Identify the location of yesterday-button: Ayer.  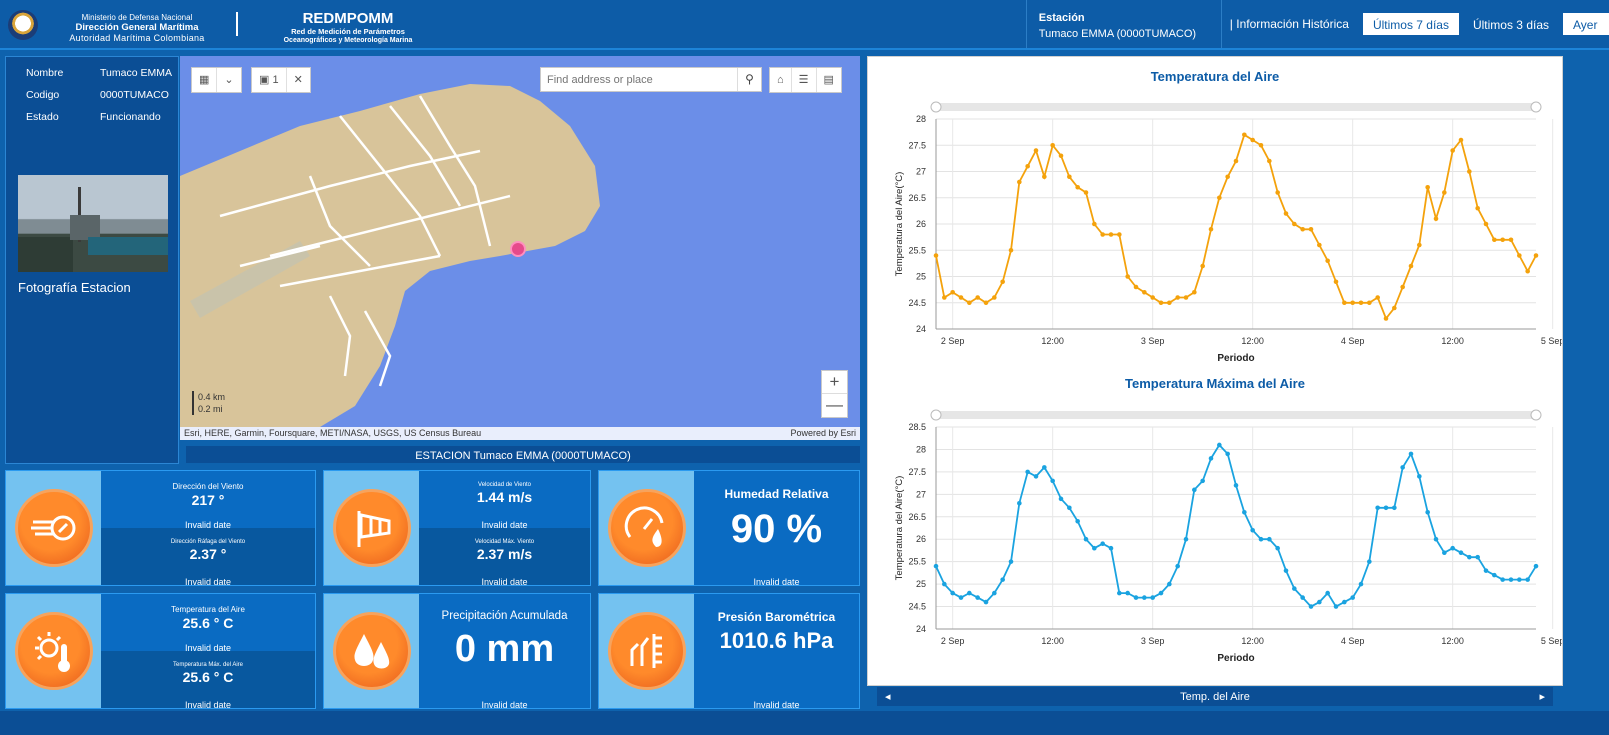
(1586, 24).